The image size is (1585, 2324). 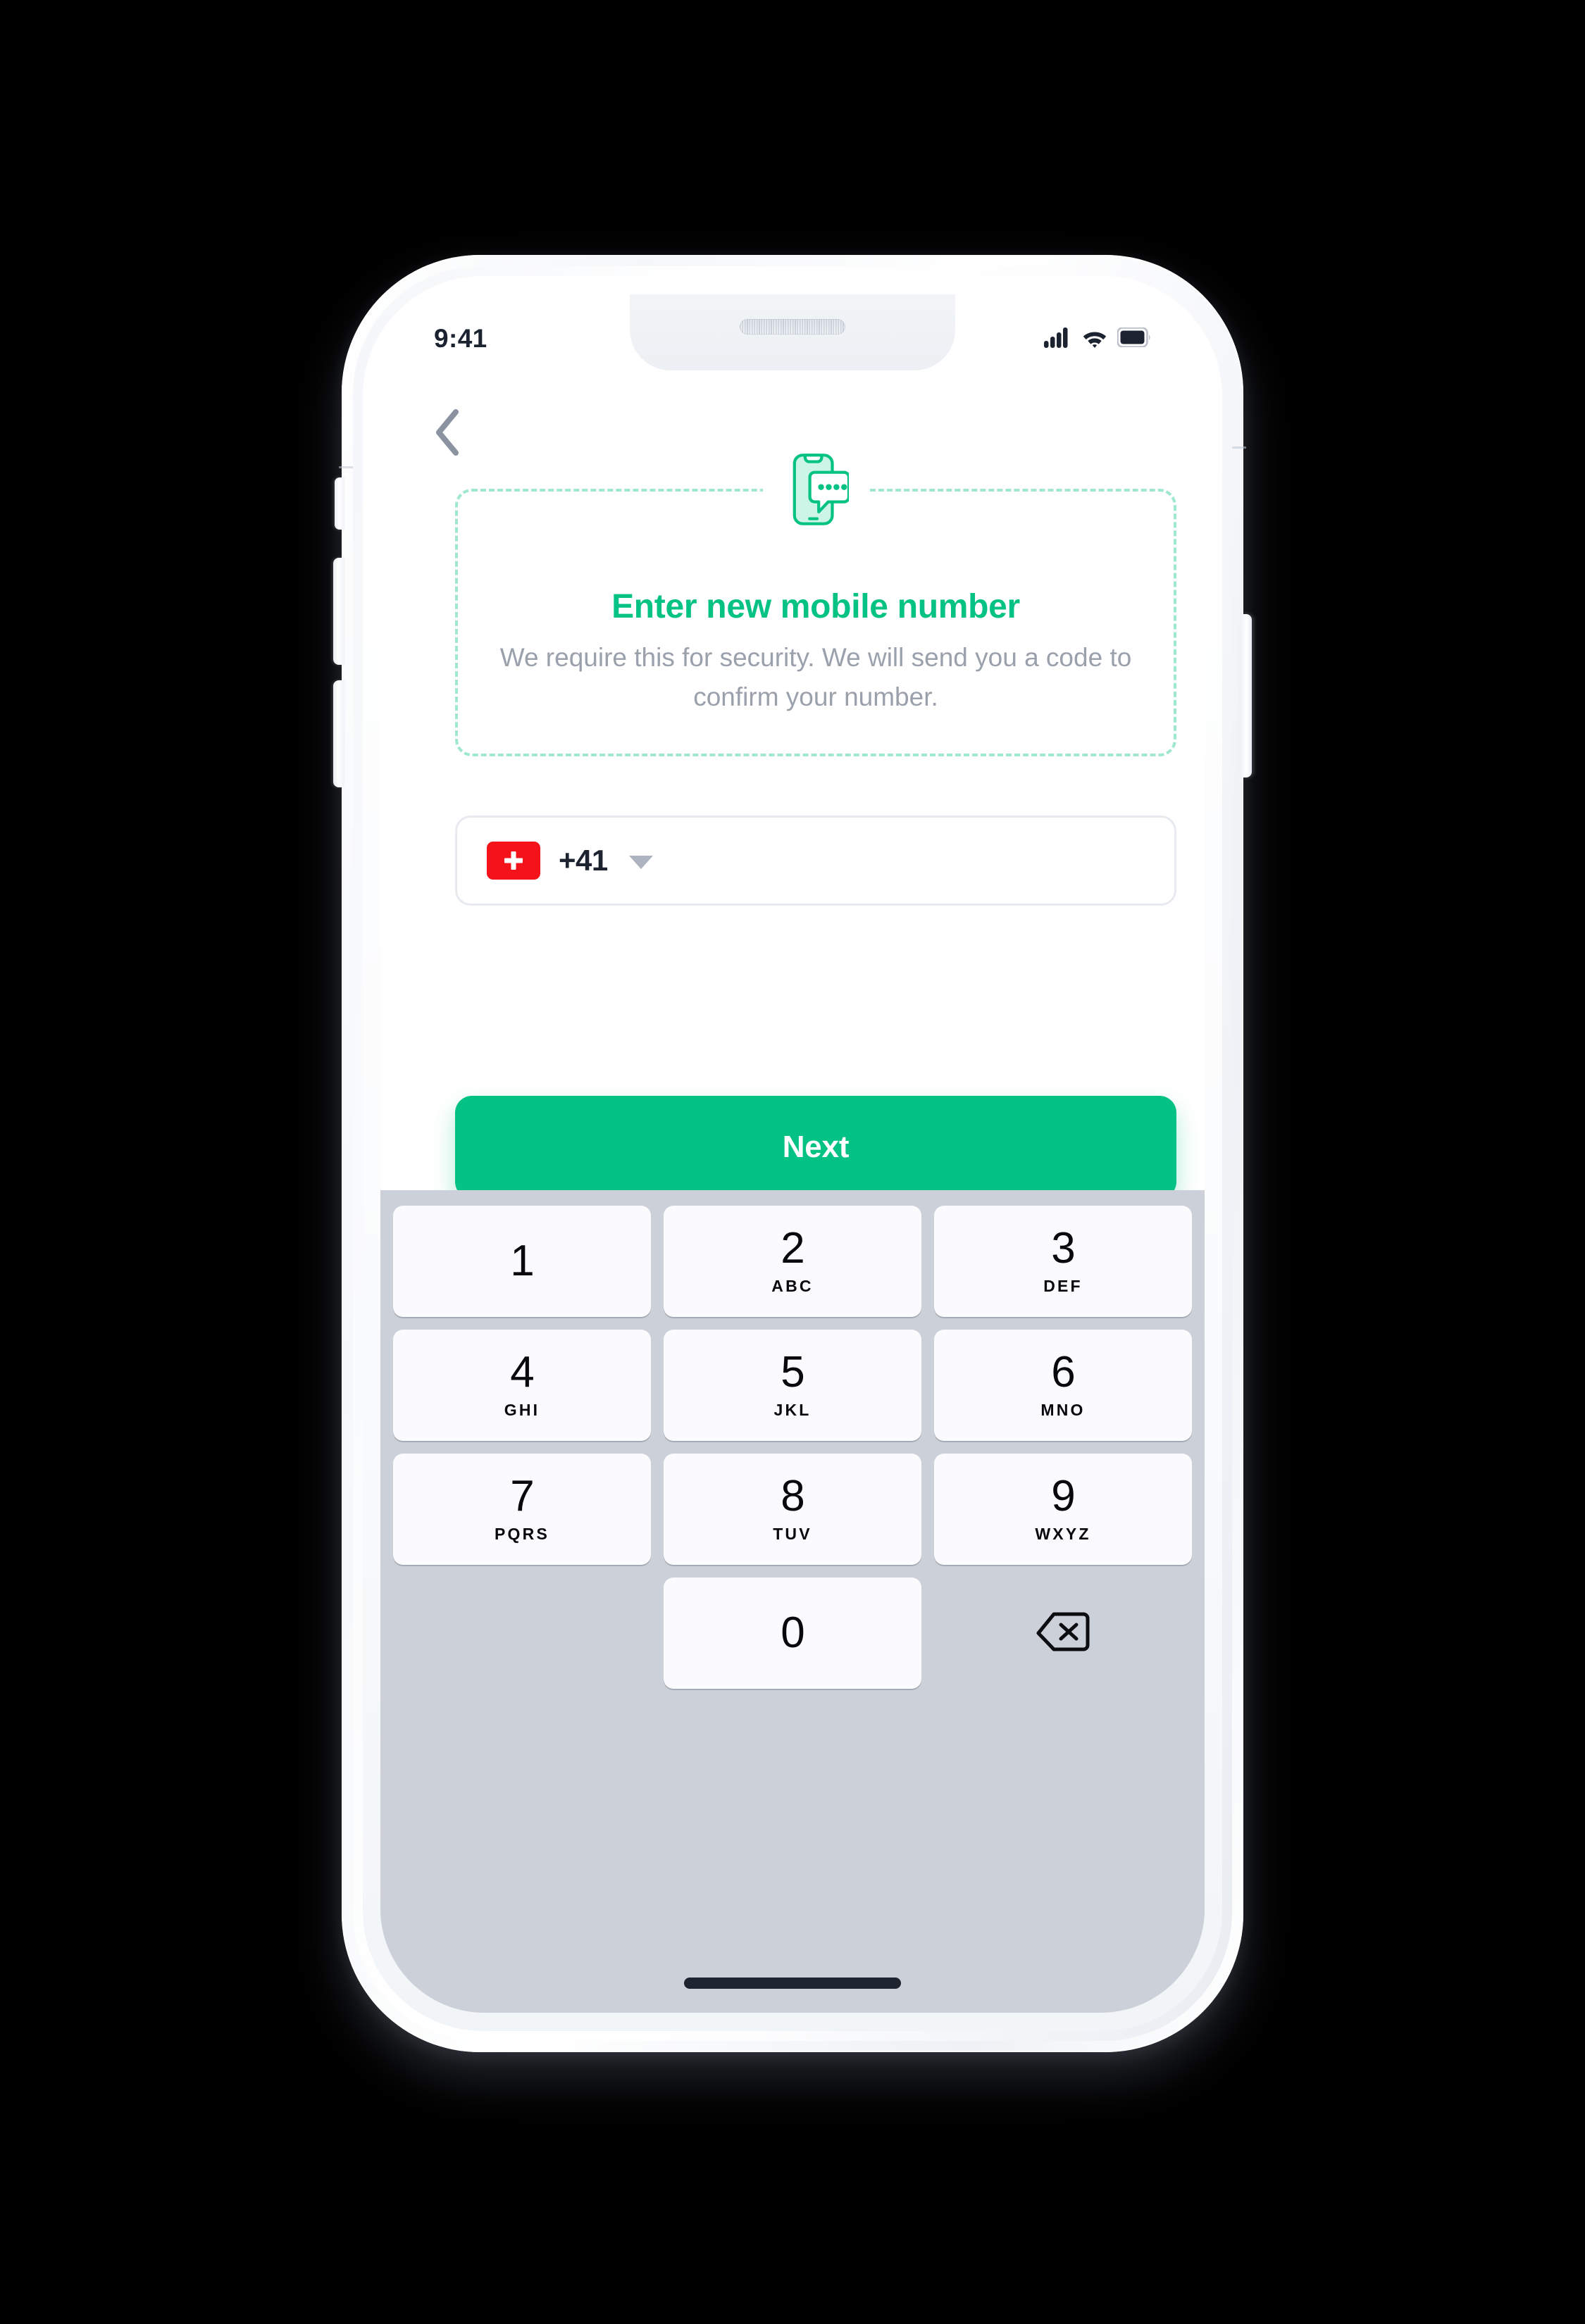 I want to click on keypad-key-3: 3 DEF, so click(x=1063, y=1261).